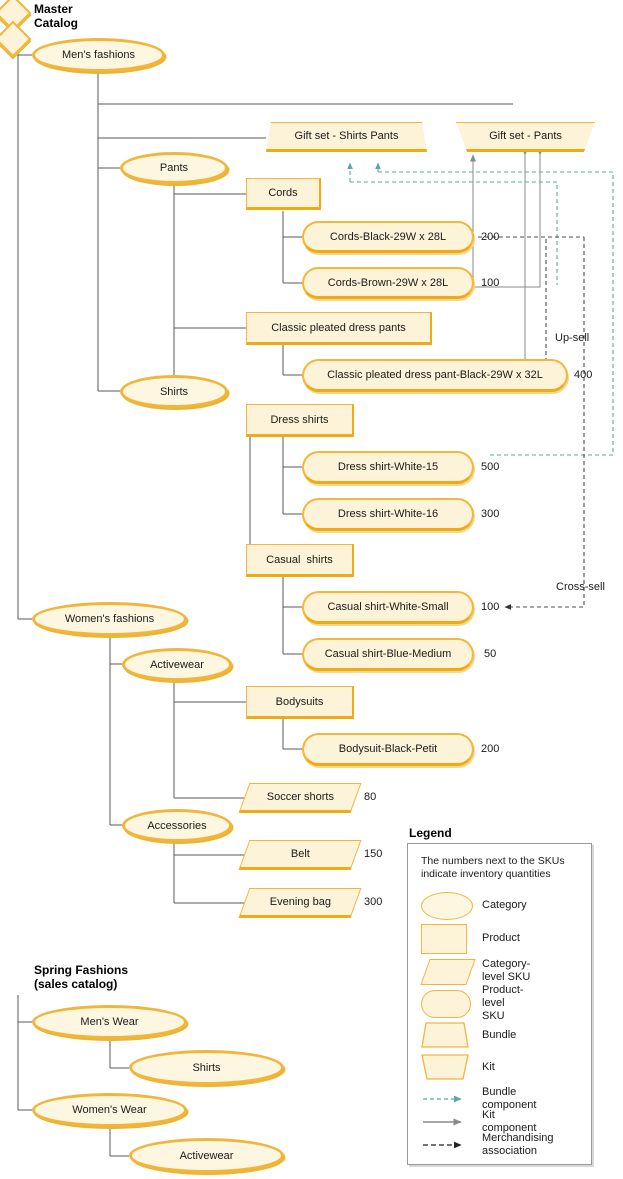  What do you see at coordinates (490, 467) in the screenshot?
I see `qty-dress-shirt-white-15: 500` at bounding box center [490, 467].